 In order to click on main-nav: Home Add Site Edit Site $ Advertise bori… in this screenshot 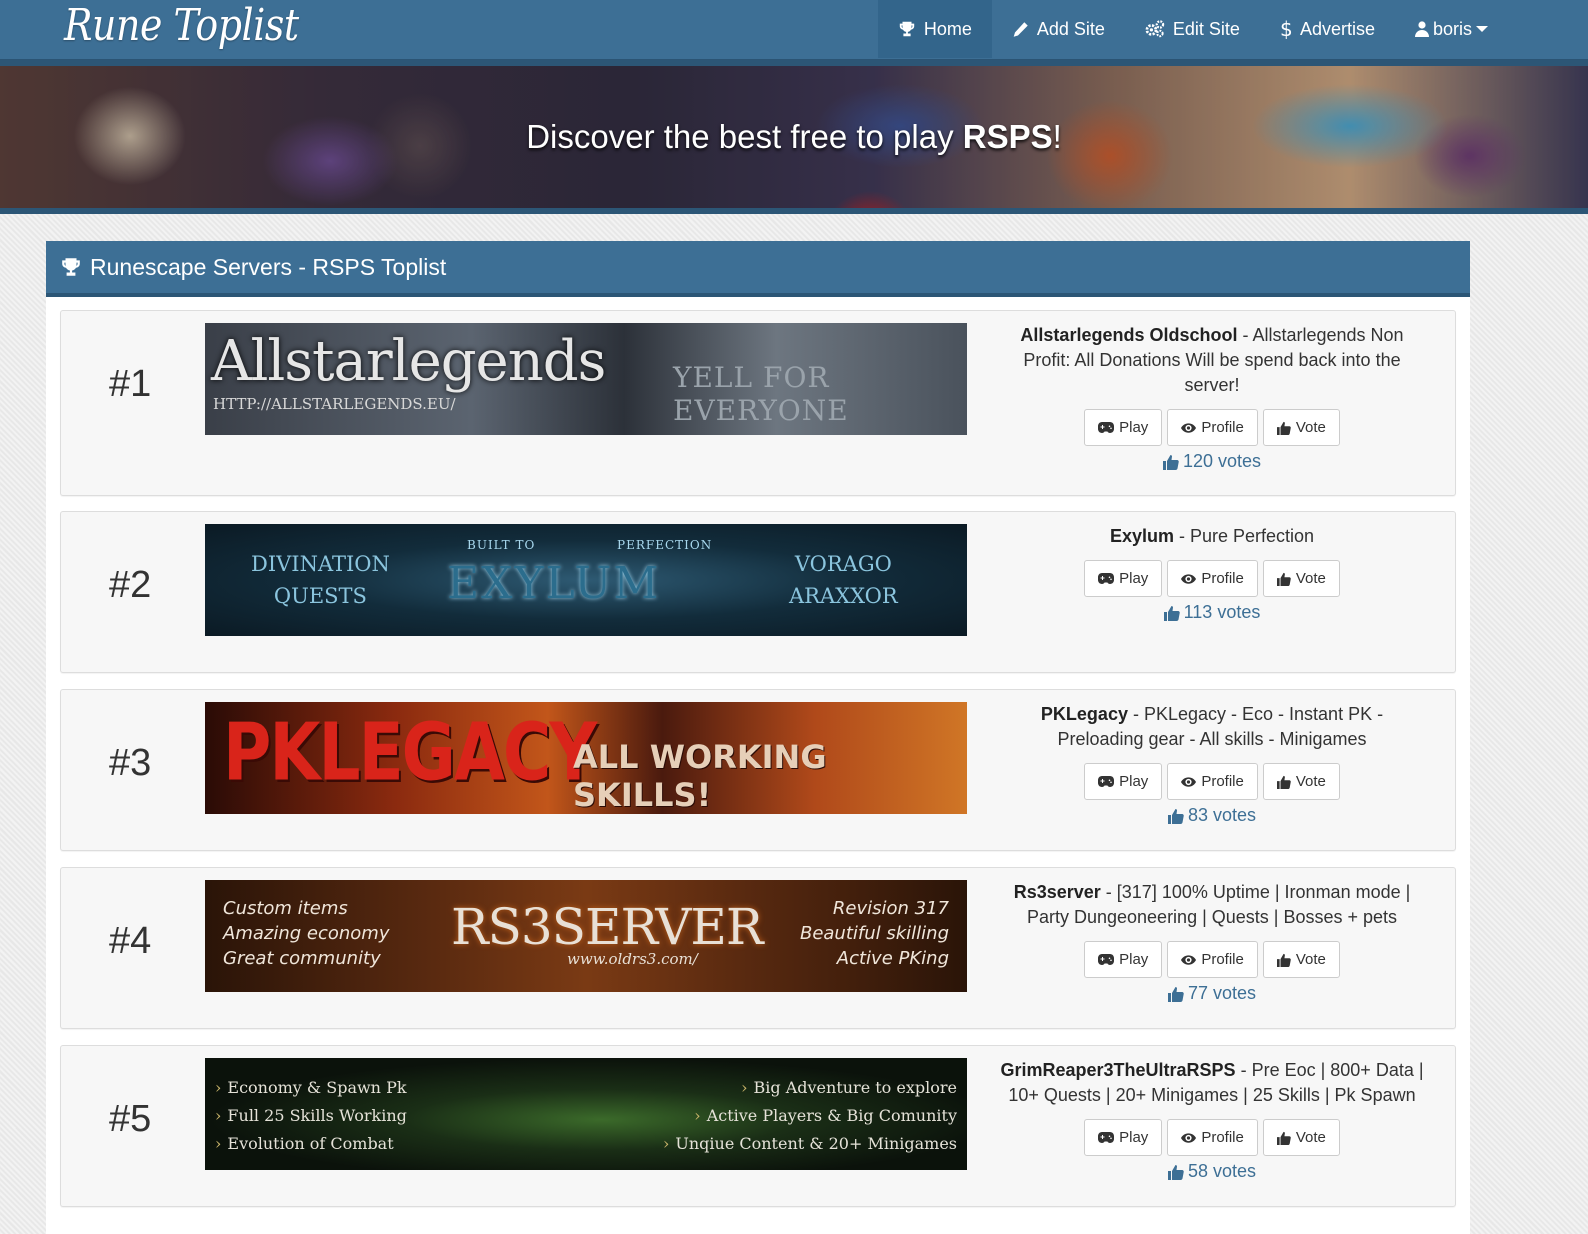, I will do `click(1192, 29)`.